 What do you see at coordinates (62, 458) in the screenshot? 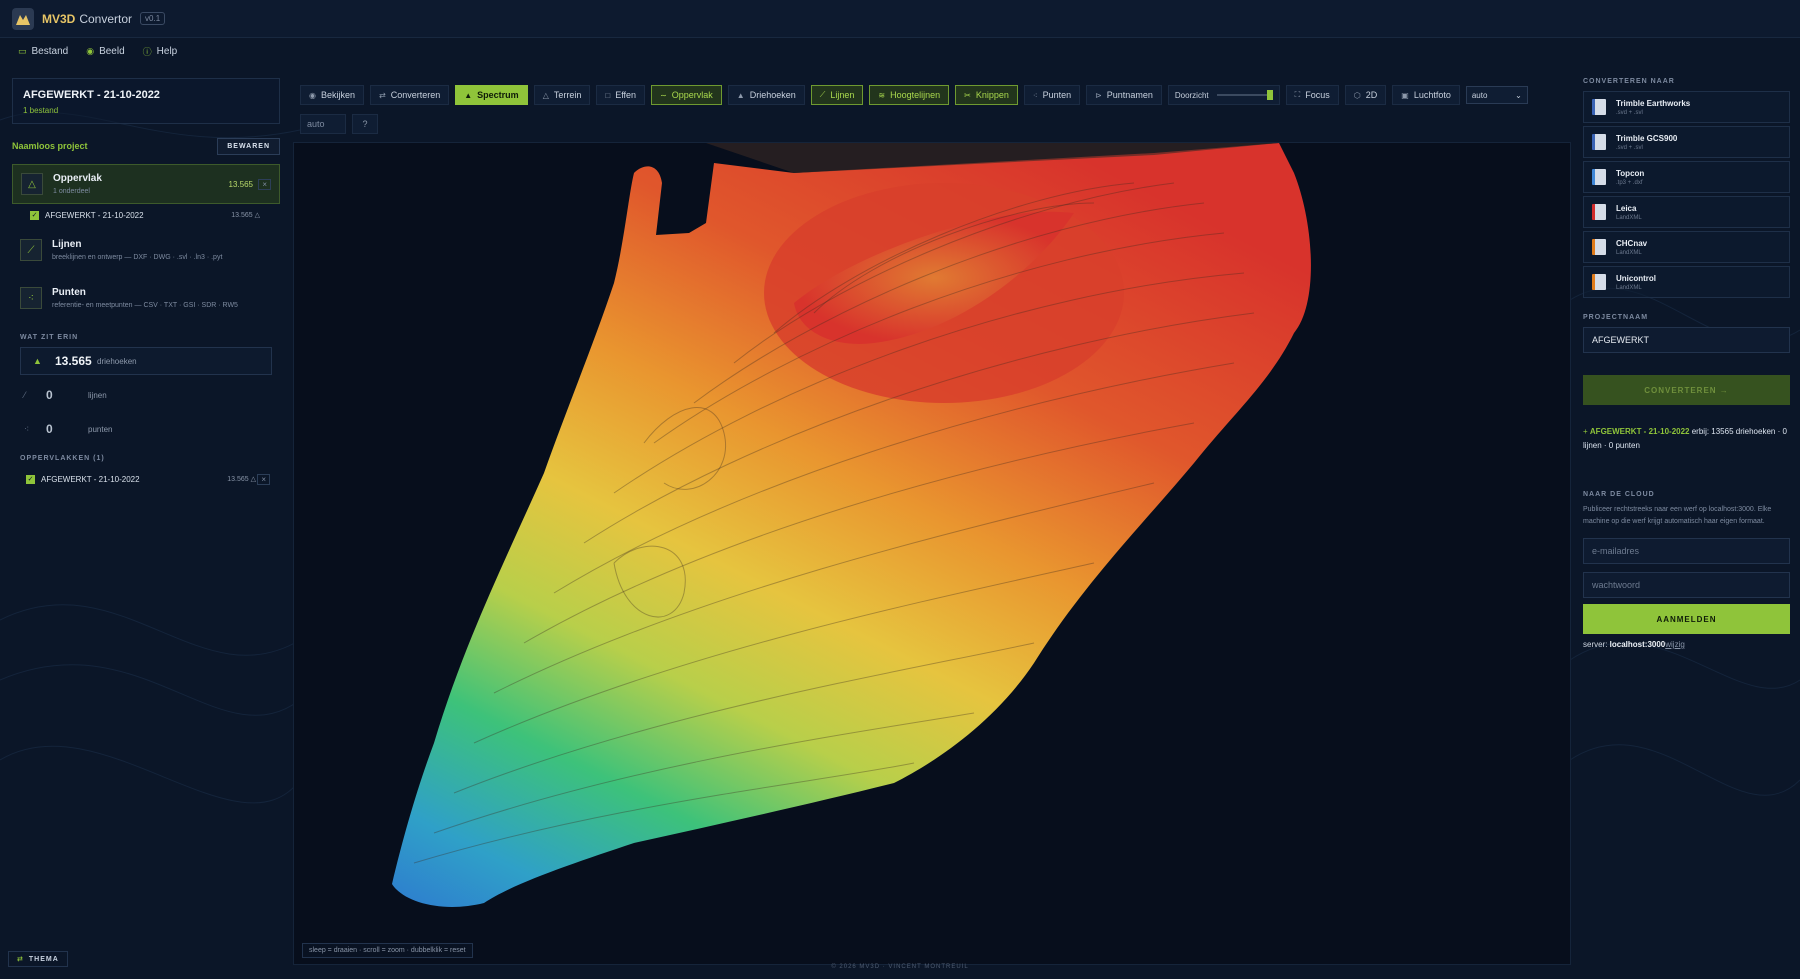
I see `surfaces-label: OPPERVLAKKEN (1)` at bounding box center [62, 458].